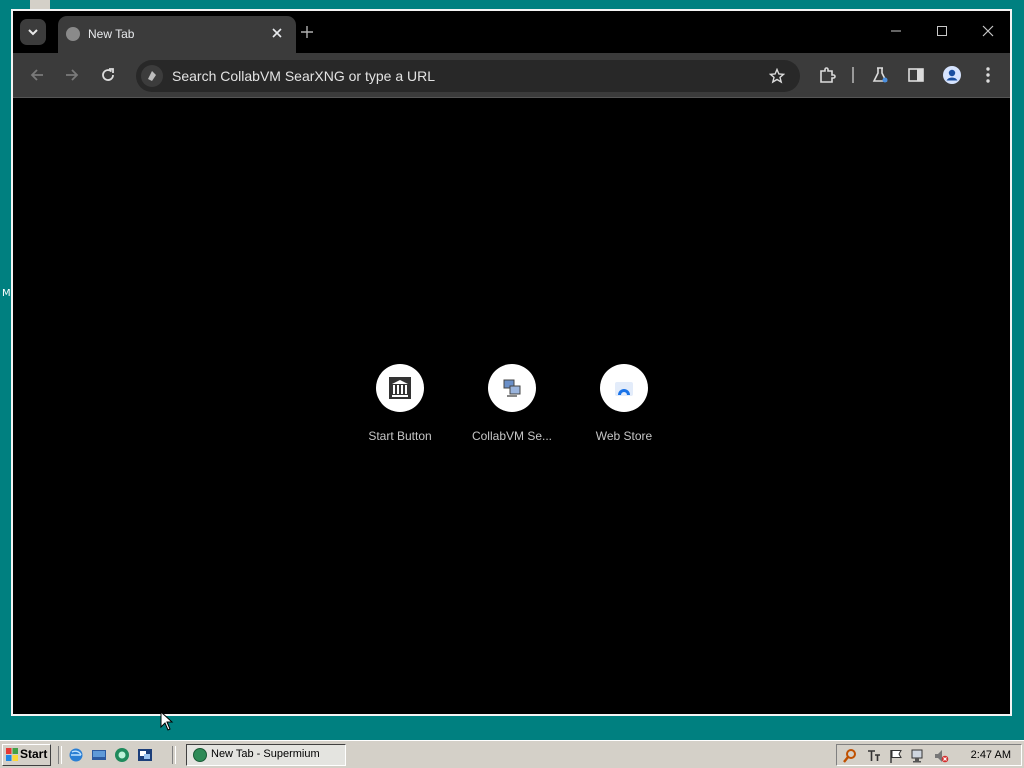 This screenshot has height=768, width=1024. I want to click on system-tray: 2:47 AM, so click(929, 755).